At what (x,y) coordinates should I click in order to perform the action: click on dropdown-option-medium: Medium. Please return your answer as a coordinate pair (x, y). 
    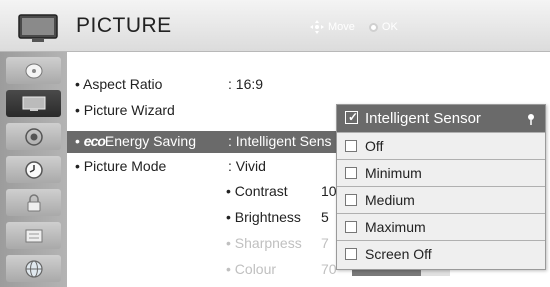
    Looking at the image, I should click on (441, 199).